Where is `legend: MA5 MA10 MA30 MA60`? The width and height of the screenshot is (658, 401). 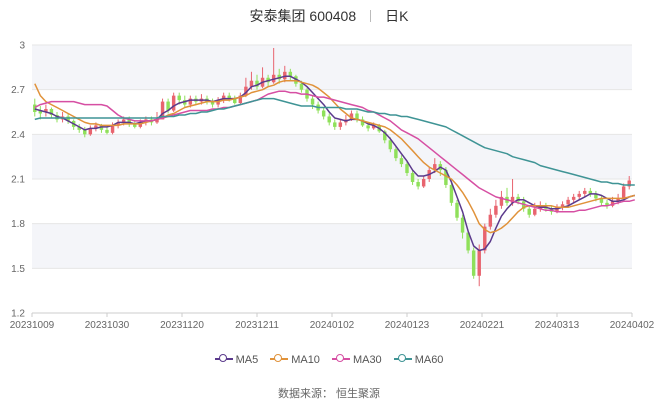
legend: MA5 MA10 MA30 MA60 is located at coordinates (329, 360).